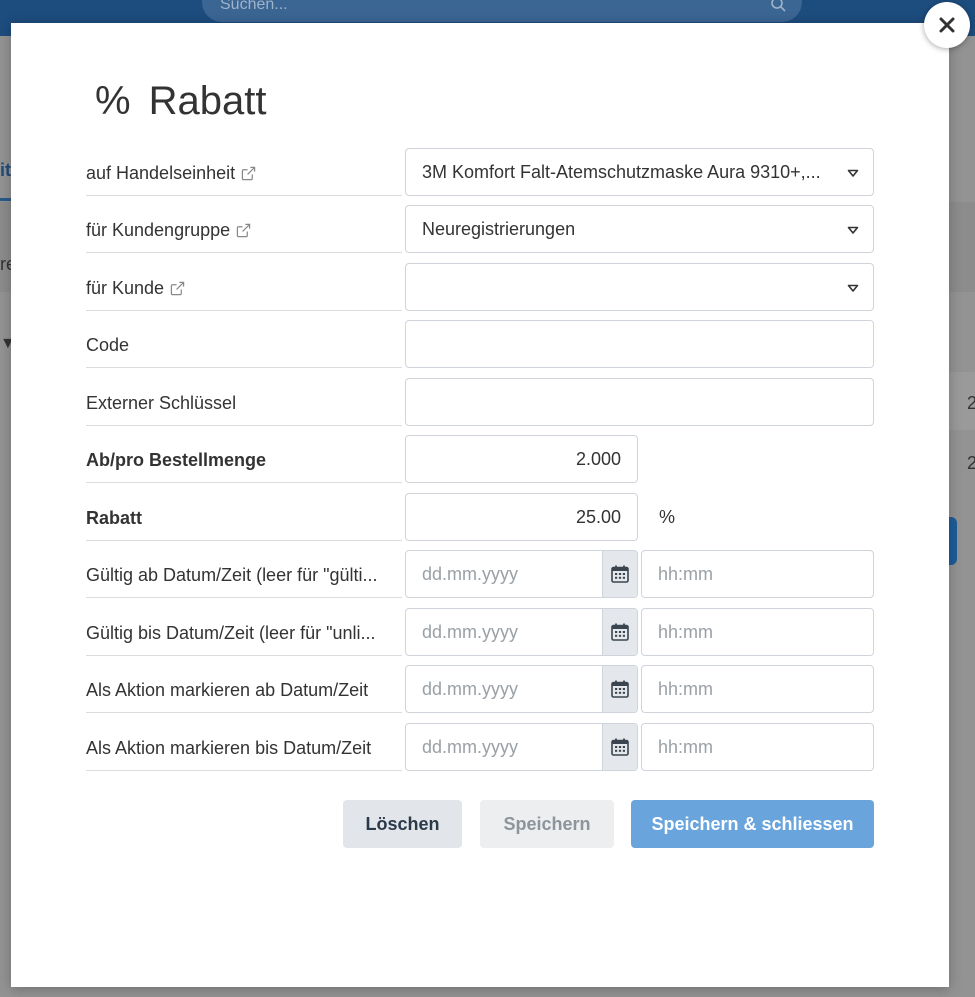 The width and height of the screenshot is (975, 997). I want to click on field-label: auf Handelseinheit, so click(244, 172).